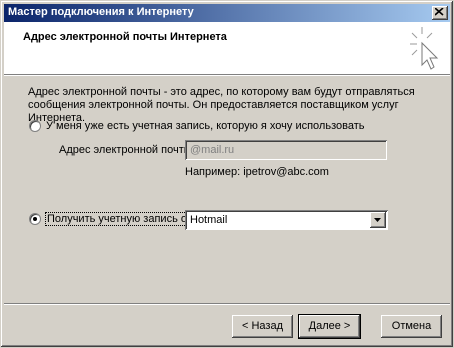 Image resolution: width=454 pixels, height=348 pixels. I want to click on email-label: Адрес электронной почты:, so click(127, 150).